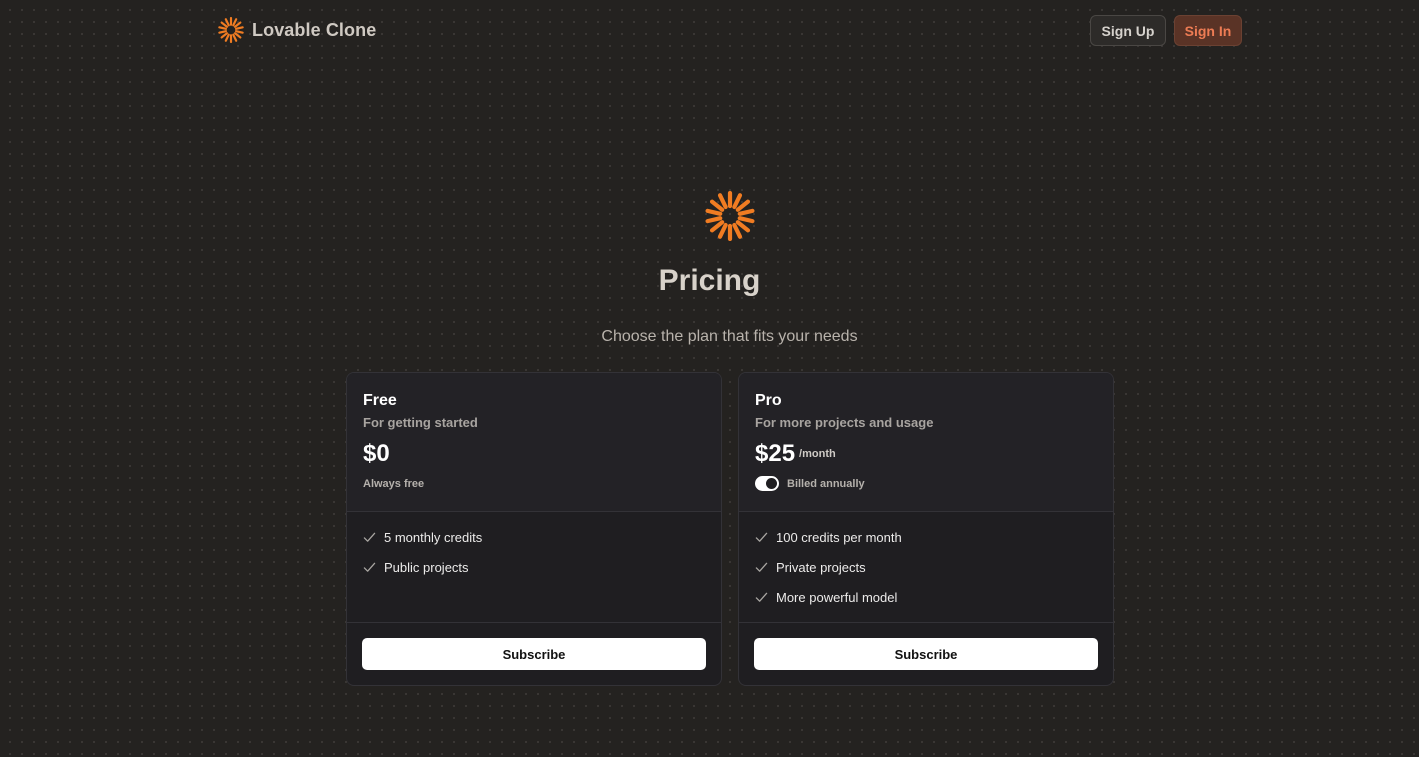 Image resolution: width=1419 pixels, height=757 pixels. I want to click on feature-text: Private projects, so click(821, 567).